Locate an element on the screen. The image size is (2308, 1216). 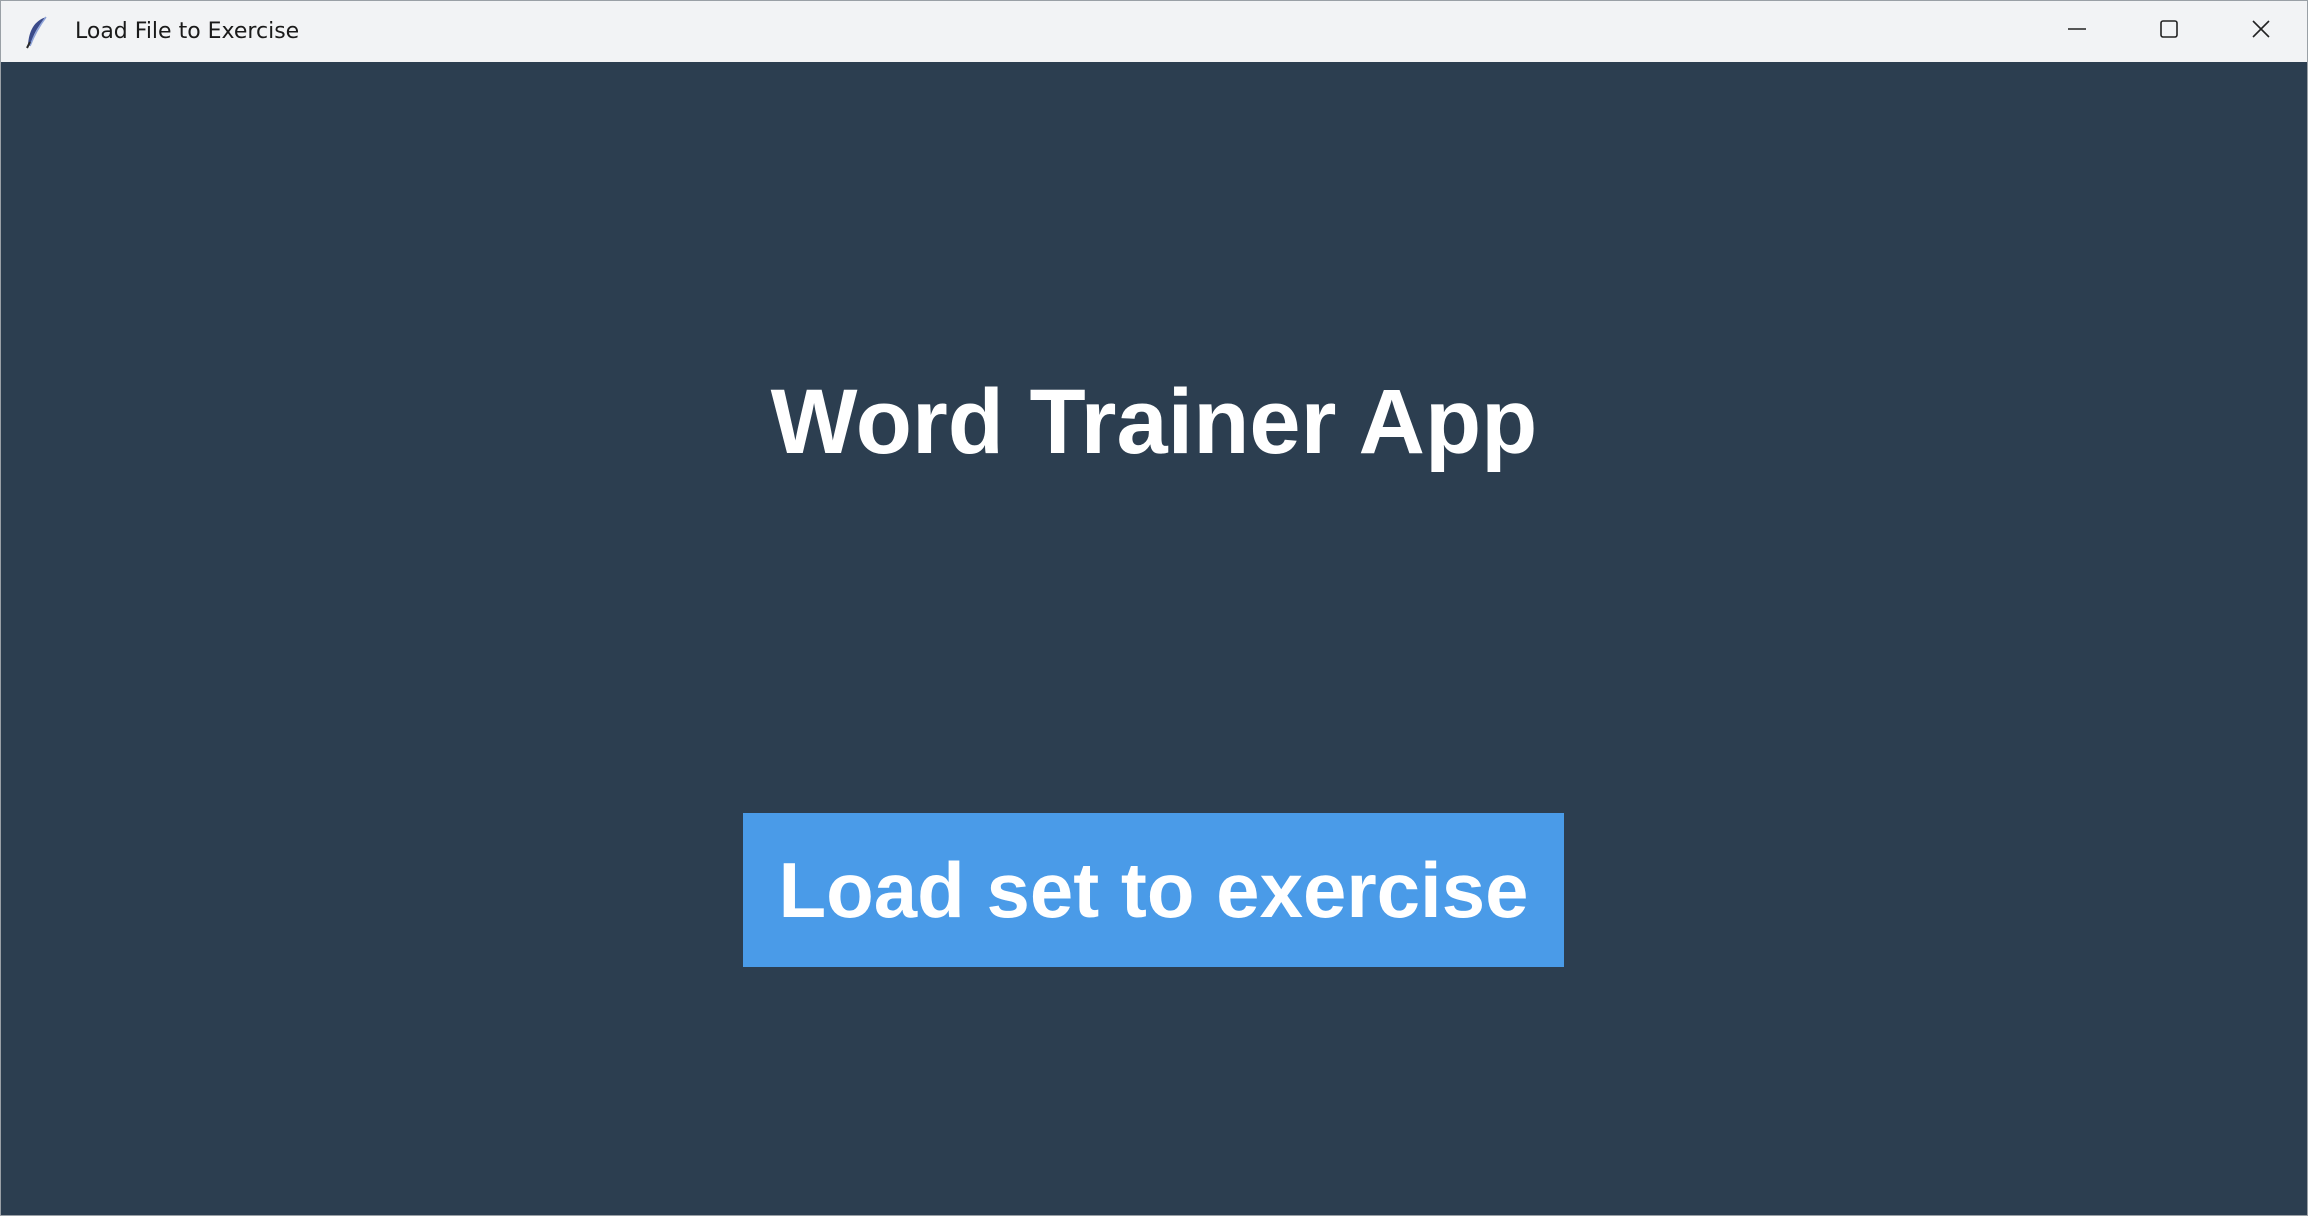
feather-icon is located at coordinates (37, 32).